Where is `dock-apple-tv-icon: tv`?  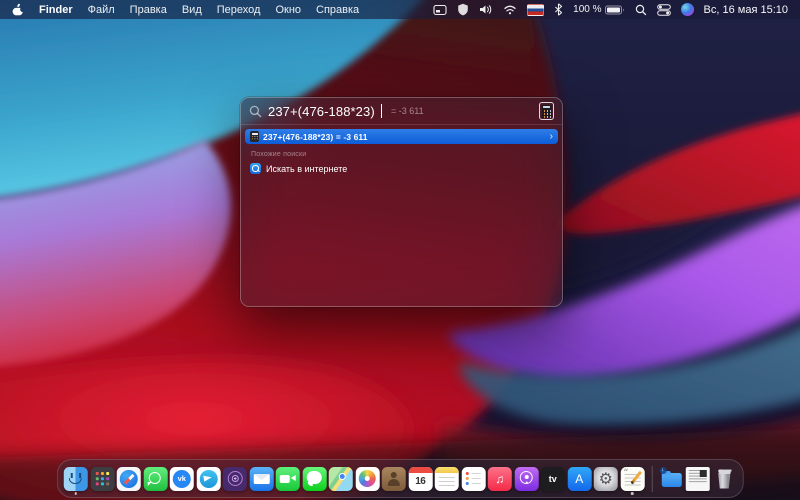
dock-apple-tv-icon: tv is located at coordinates (552, 478).